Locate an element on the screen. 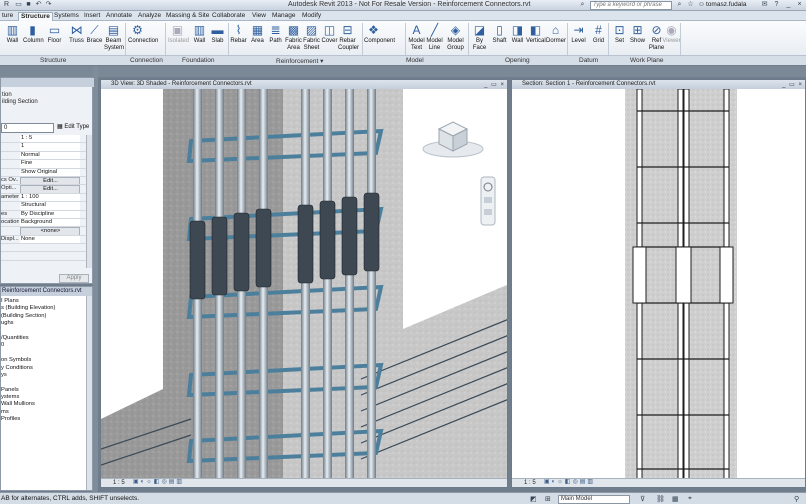 The image size is (806, 504). tab-collaborate: Collaborate is located at coordinates (228, 16).